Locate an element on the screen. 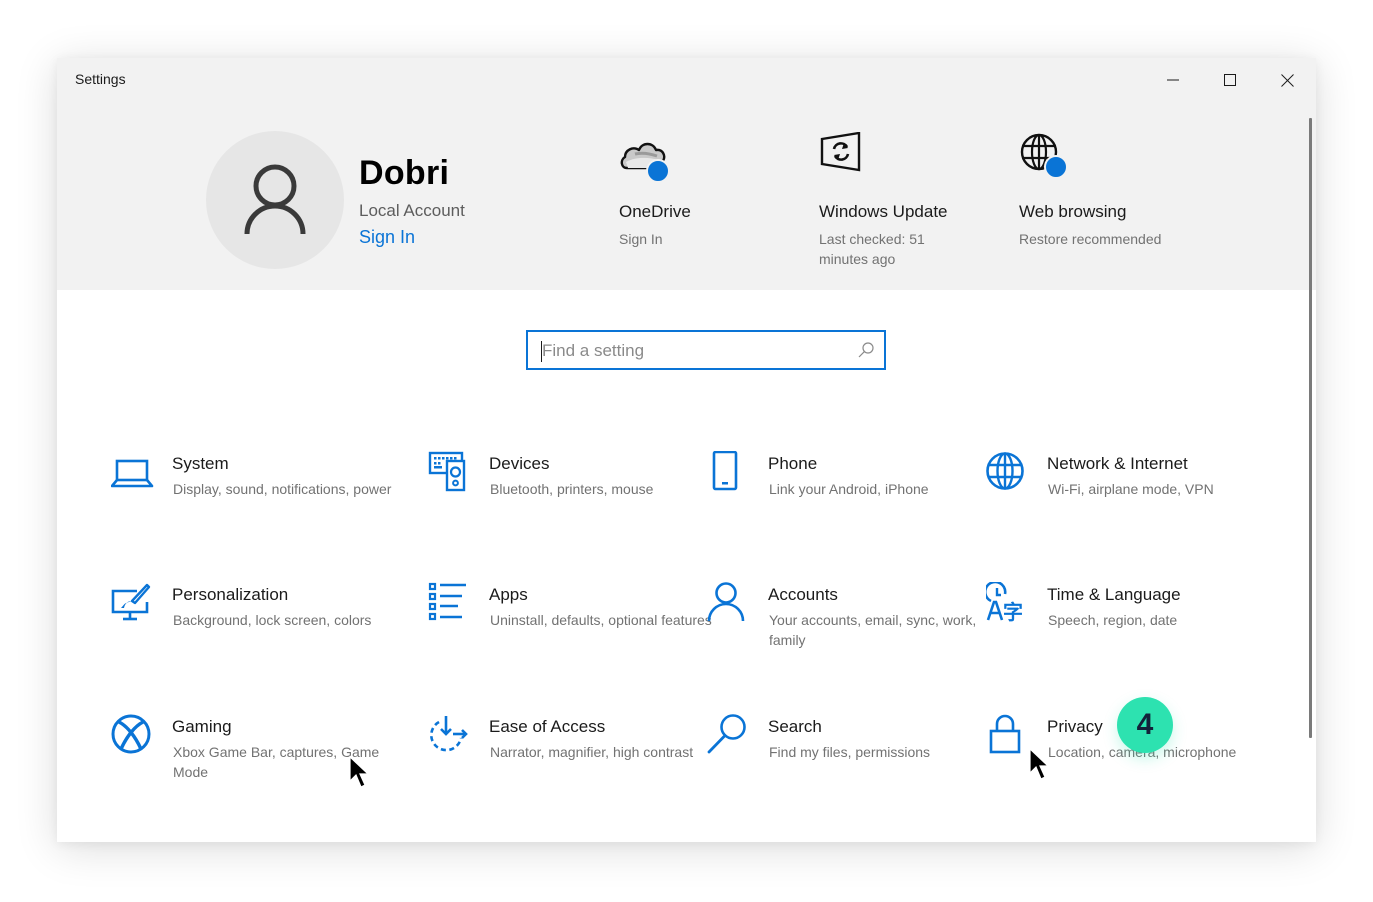 The image size is (1373, 902). category-title: Time & Language is located at coordinates (1114, 594).